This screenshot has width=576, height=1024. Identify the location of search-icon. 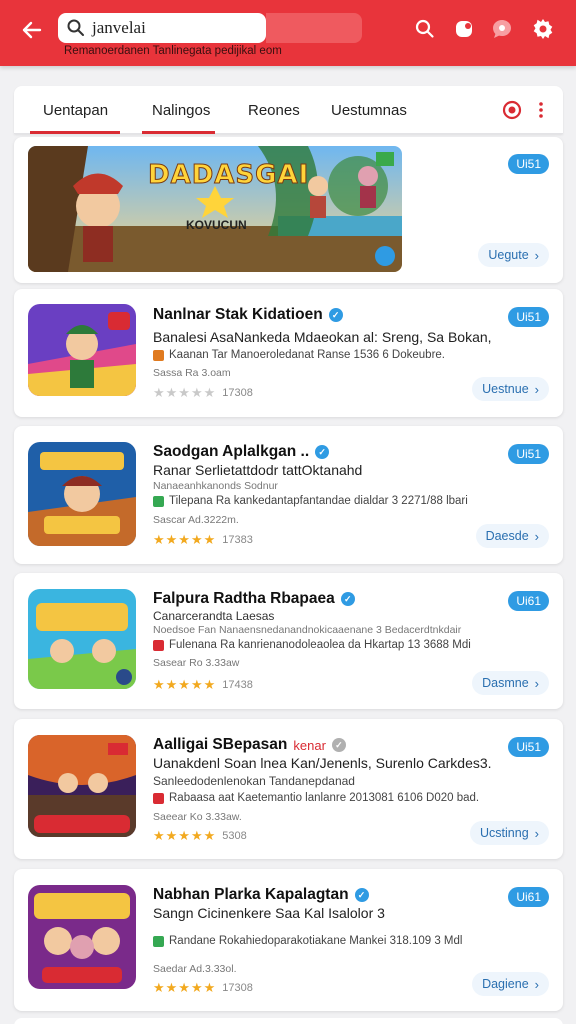
(424, 28).